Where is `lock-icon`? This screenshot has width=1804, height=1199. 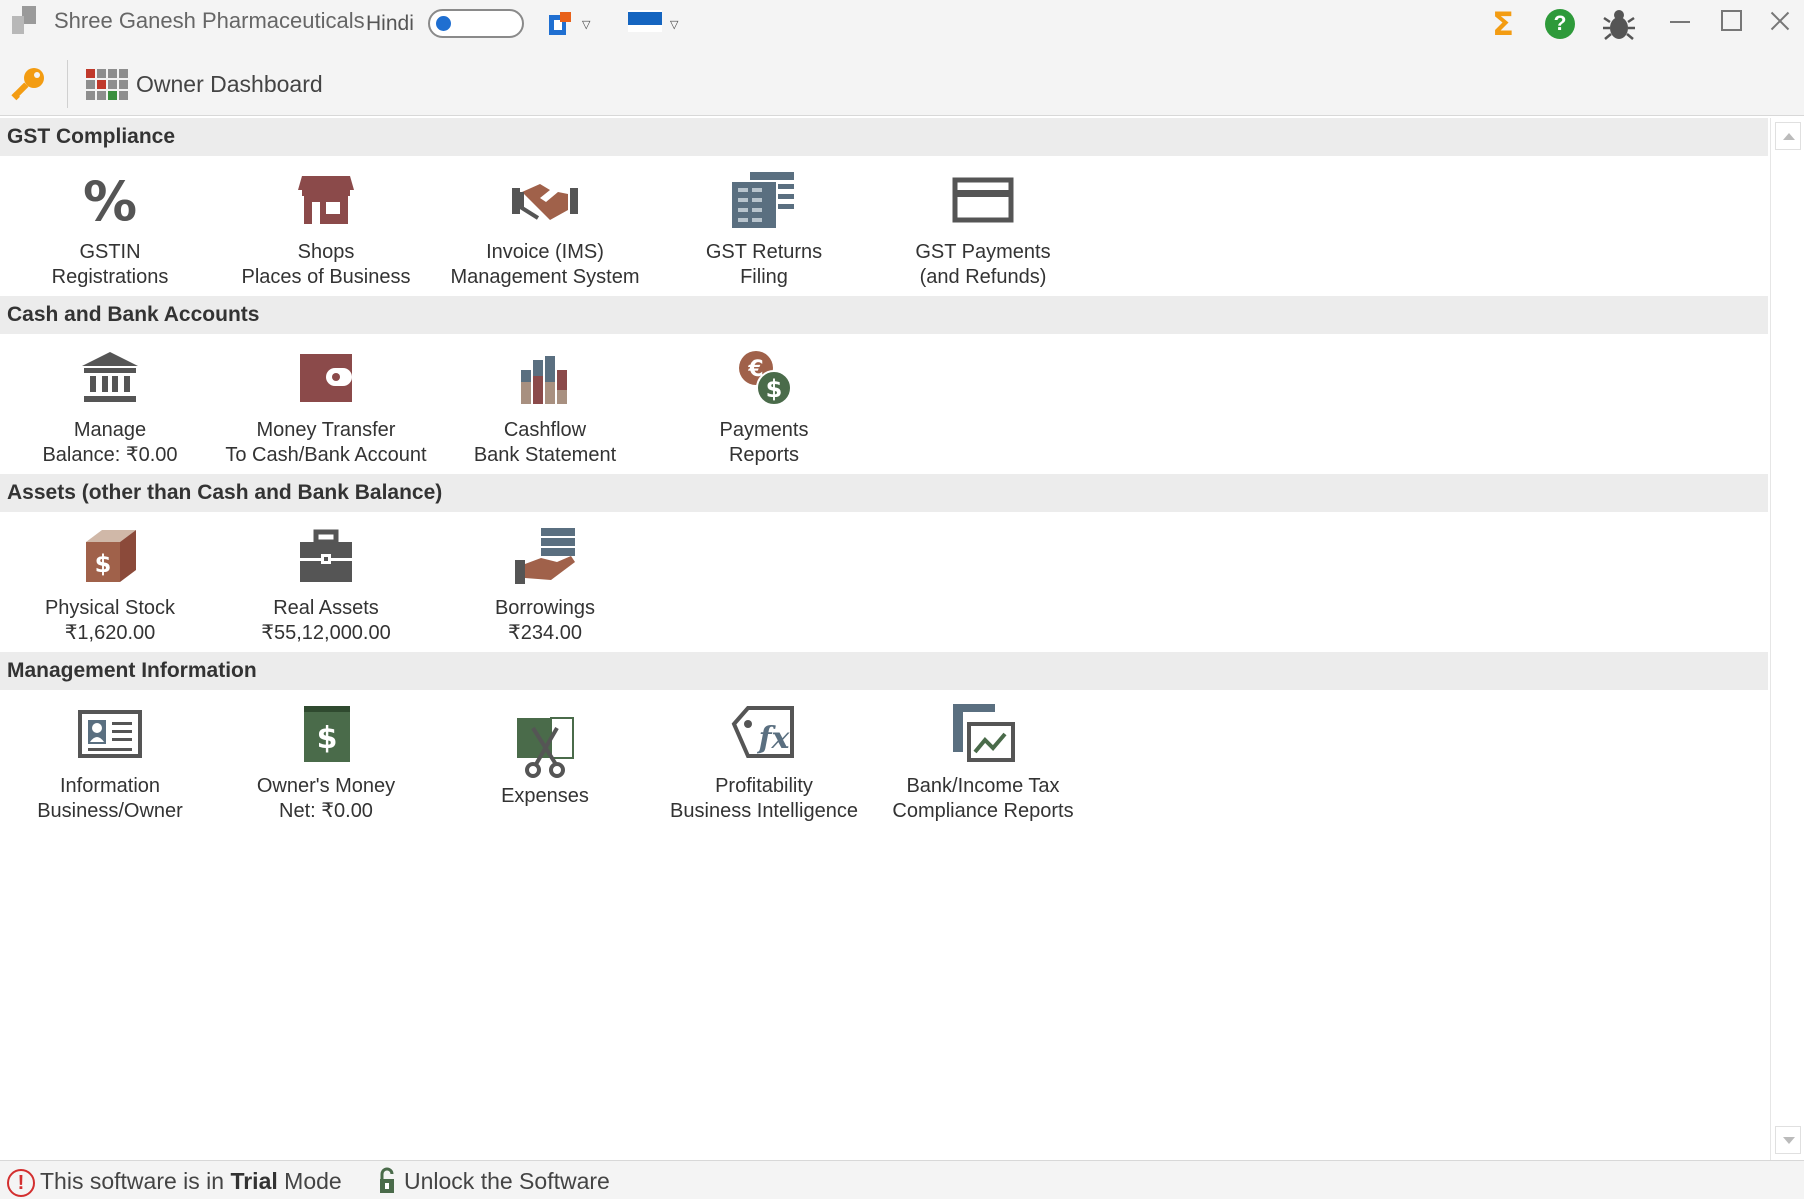 lock-icon is located at coordinates (387, 1180).